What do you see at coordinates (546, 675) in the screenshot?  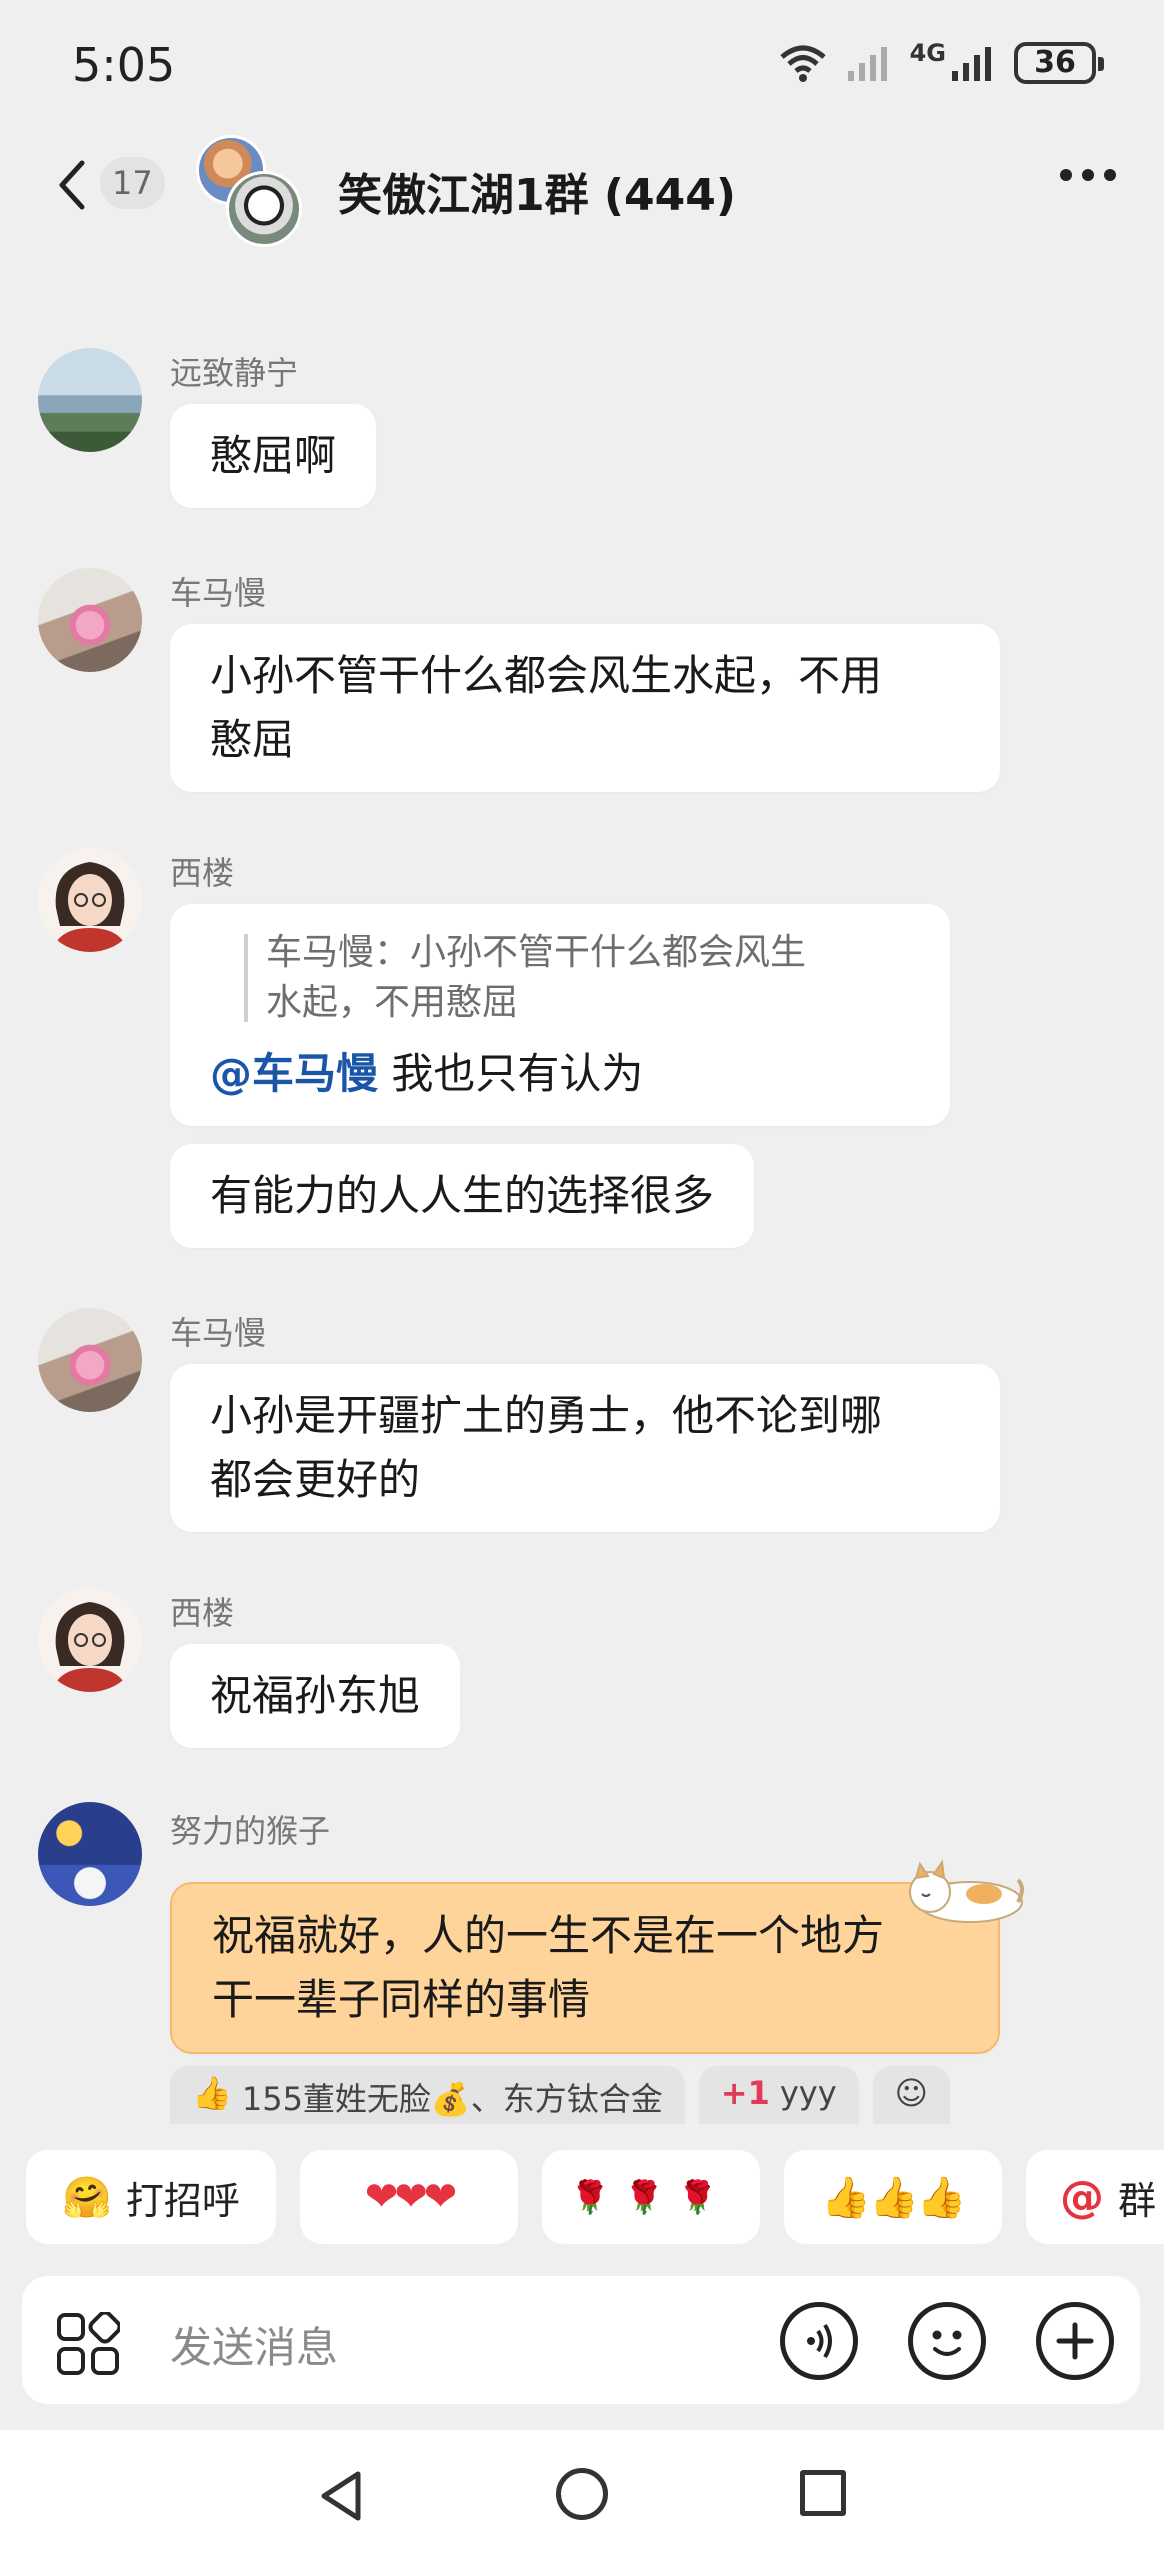 I see `message-line: 小孙不管干什么都会风生水起，不用` at bounding box center [546, 675].